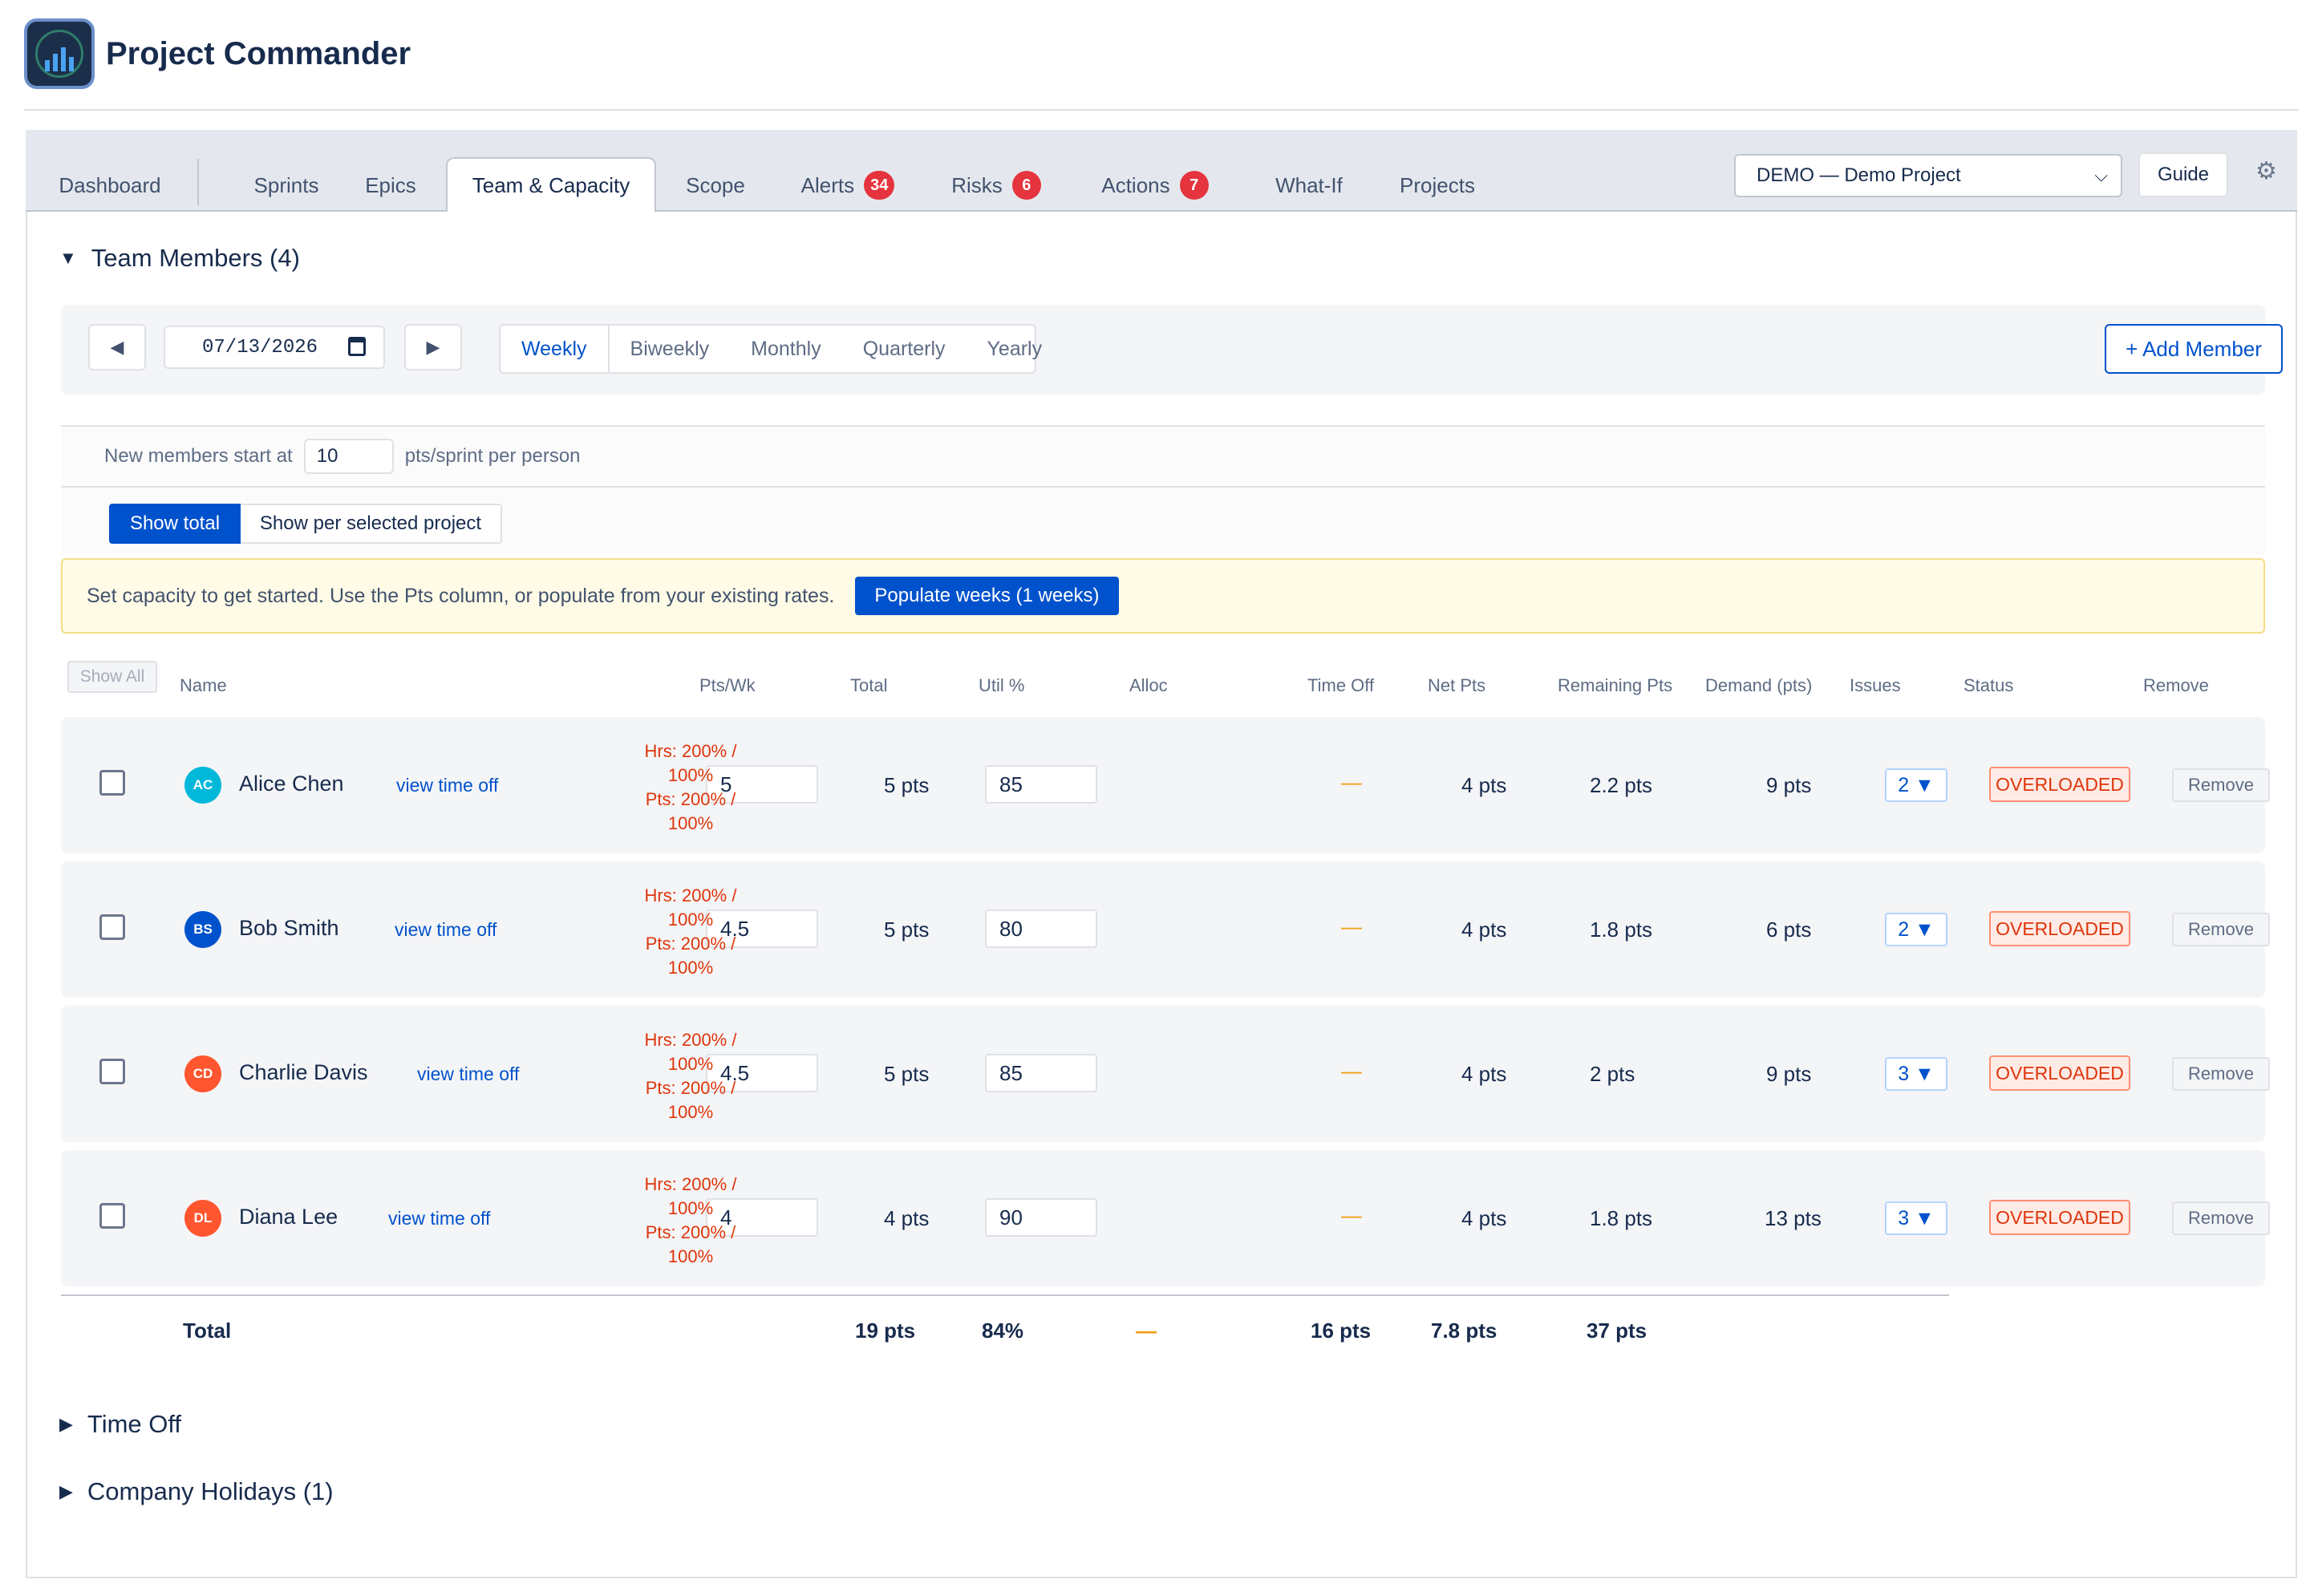 Image resolution: width=2310 pixels, height=1596 pixels. Describe the element at coordinates (134, 1424) in the screenshot. I see `time-off-title: Time Off` at that location.